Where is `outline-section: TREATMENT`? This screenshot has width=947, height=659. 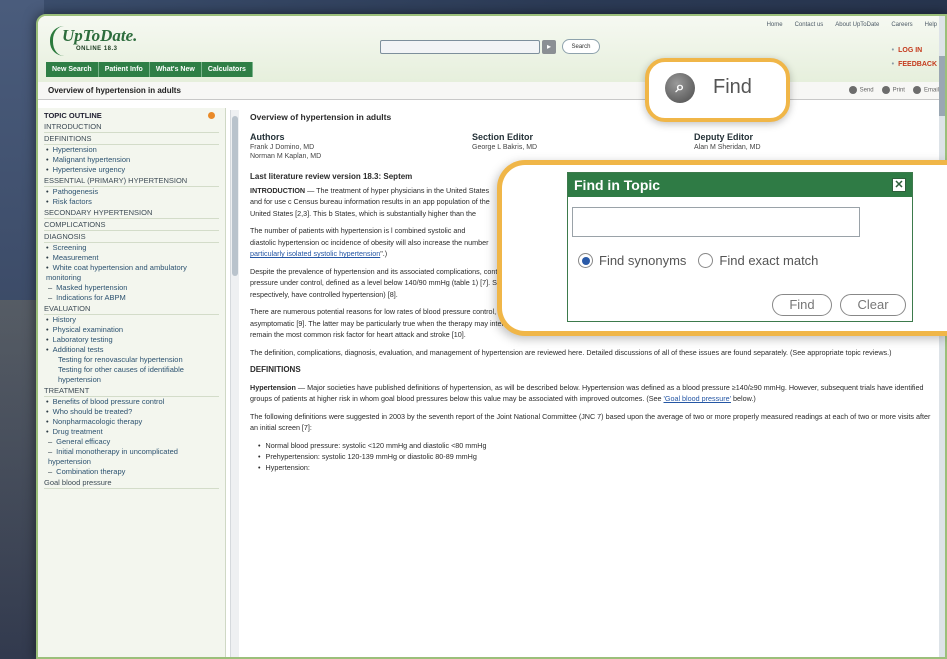
outline-section: TREATMENT is located at coordinates (131, 391).